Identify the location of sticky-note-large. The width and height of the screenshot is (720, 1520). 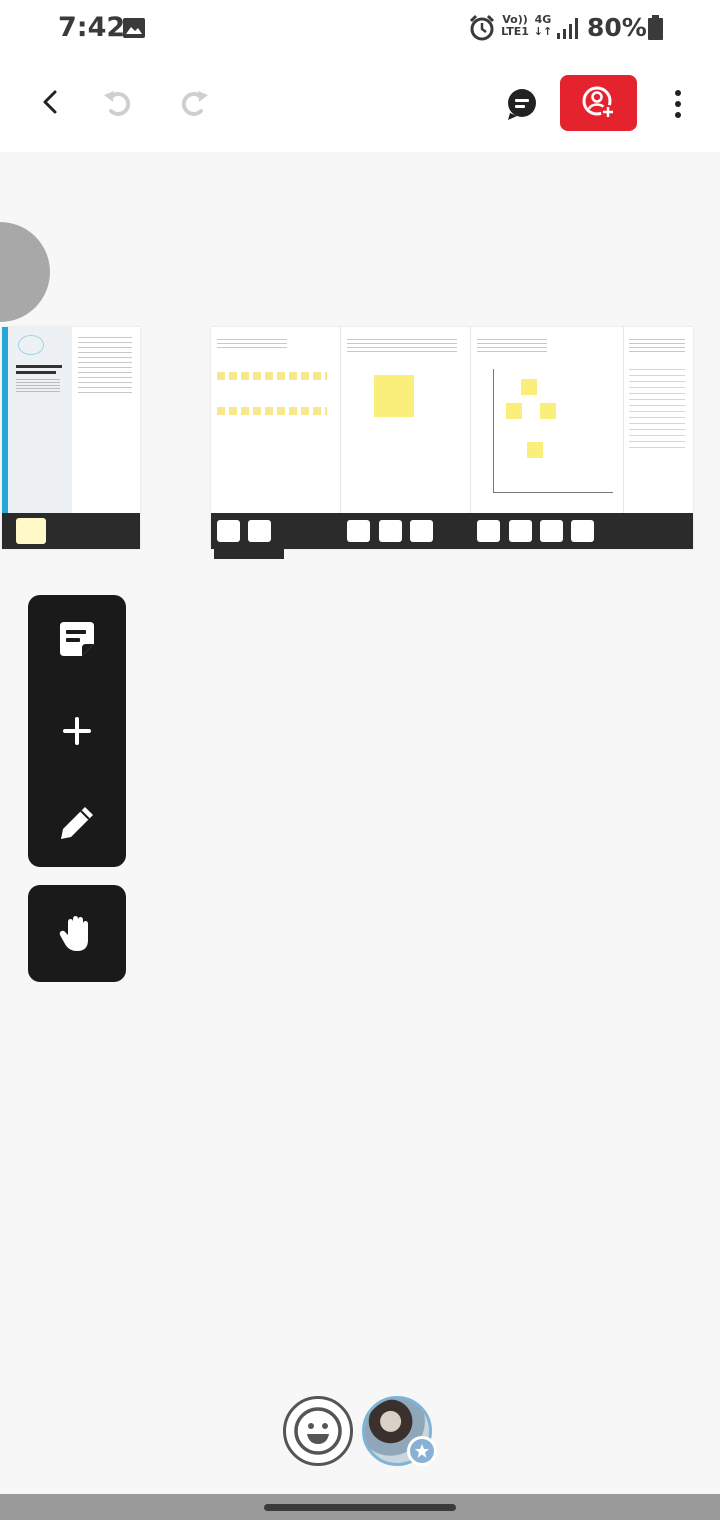
(394, 396).